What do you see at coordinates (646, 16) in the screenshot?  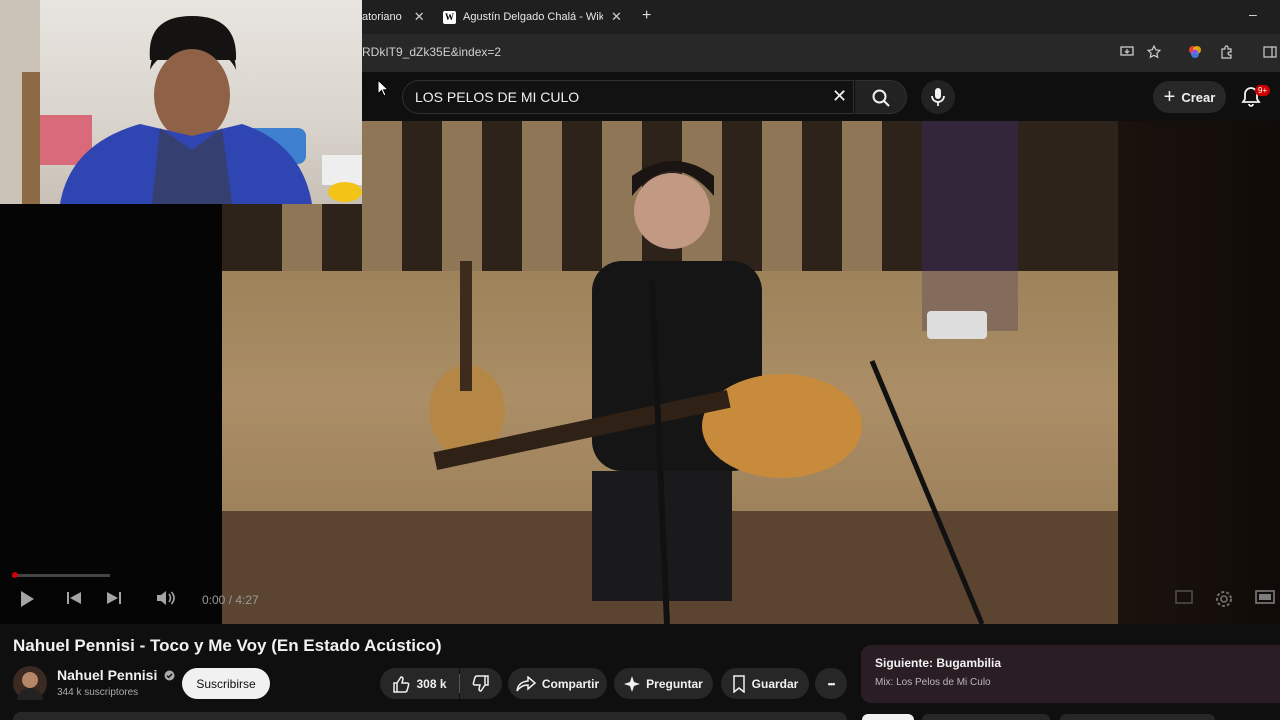 I see `new-tab-button: +` at bounding box center [646, 16].